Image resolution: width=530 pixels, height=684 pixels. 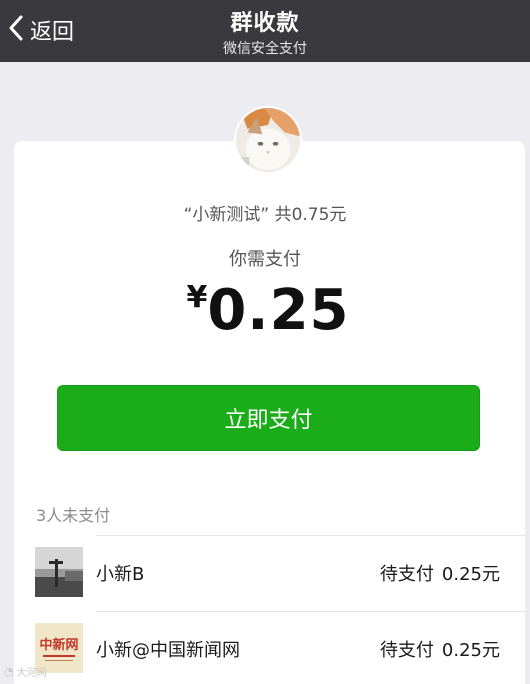 I want to click on member-row: 小新B 待支付 0.25元, so click(x=269, y=573).